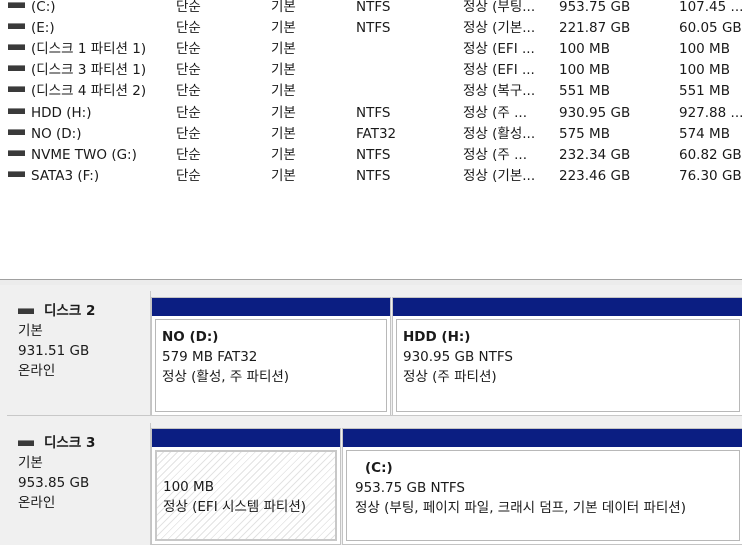 The image size is (742, 545). What do you see at coordinates (595, 155) in the screenshot?
I see `volume-capacity: 232.34 GB` at bounding box center [595, 155].